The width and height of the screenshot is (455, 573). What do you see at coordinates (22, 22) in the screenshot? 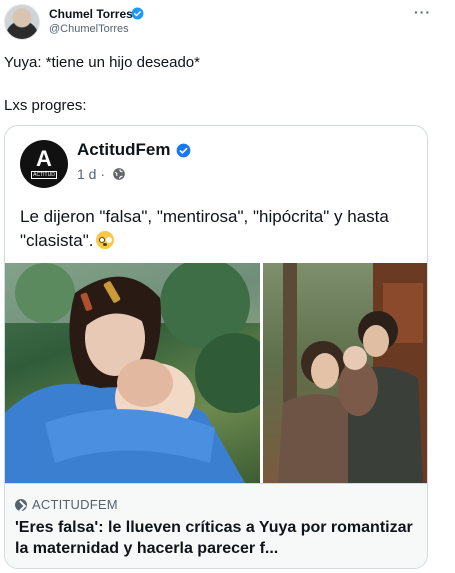
I see `author-avatar` at bounding box center [22, 22].